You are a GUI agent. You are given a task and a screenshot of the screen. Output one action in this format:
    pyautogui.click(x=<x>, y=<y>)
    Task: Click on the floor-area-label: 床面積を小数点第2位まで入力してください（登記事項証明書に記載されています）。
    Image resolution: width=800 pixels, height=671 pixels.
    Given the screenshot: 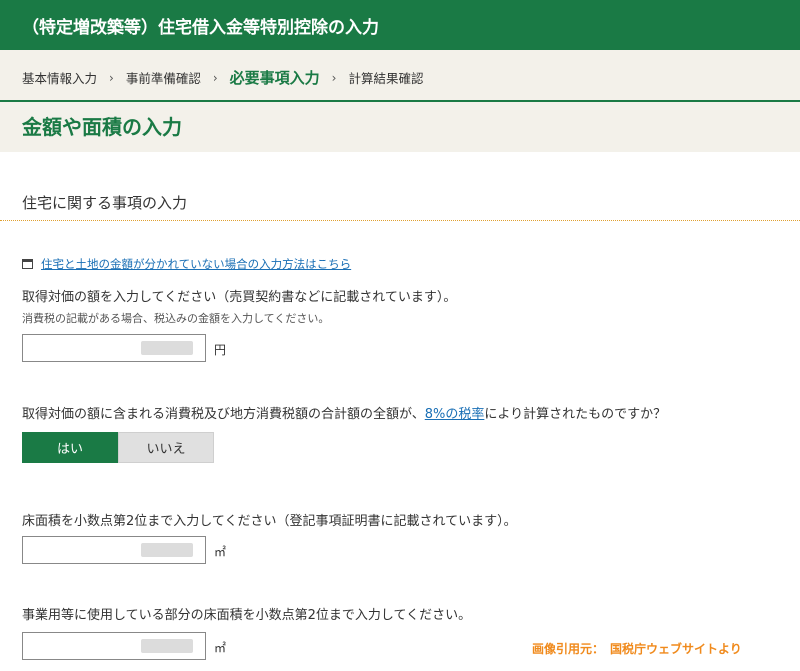 What is the action you would take?
    pyautogui.click(x=269, y=521)
    